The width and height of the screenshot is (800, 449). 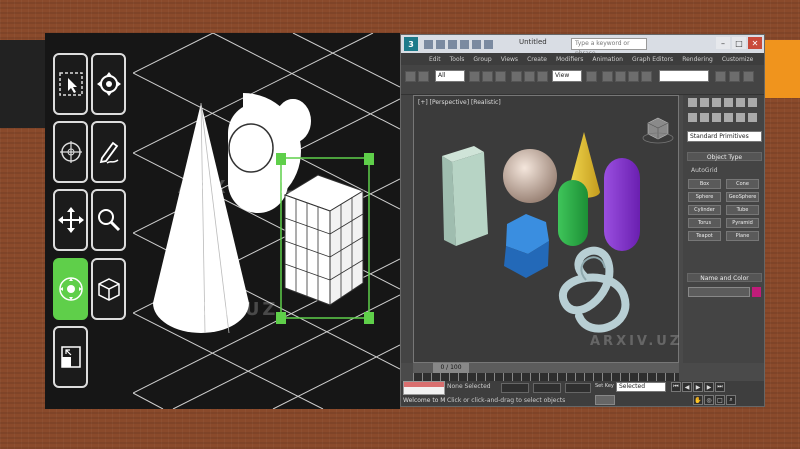 What do you see at coordinates (440, 44) in the screenshot?
I see `open-file-icon` at bounding box center [440, 44].